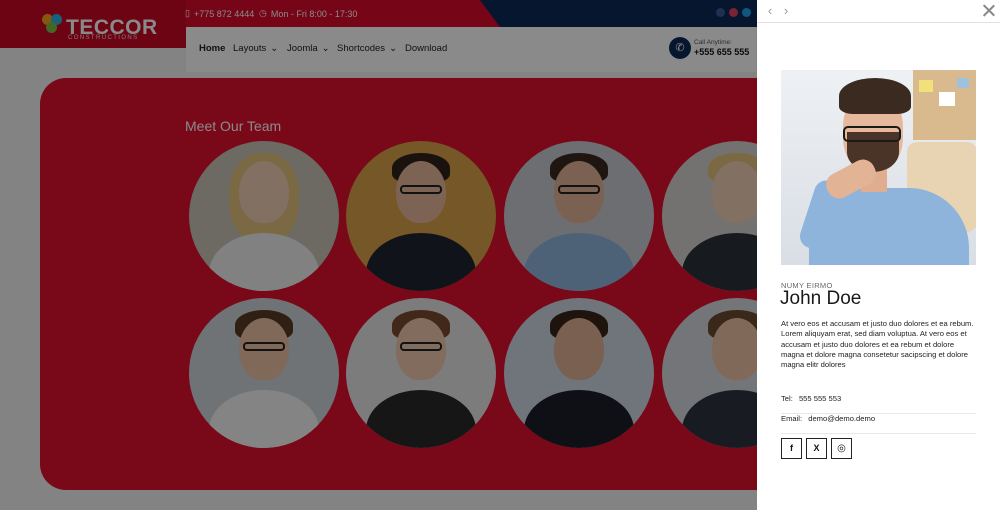 The image size is (1000, 510). Describe the element at coordinates (878, 404) in the screenshot. I see `member-tel-row: Tel: 555 555 553` at that location.